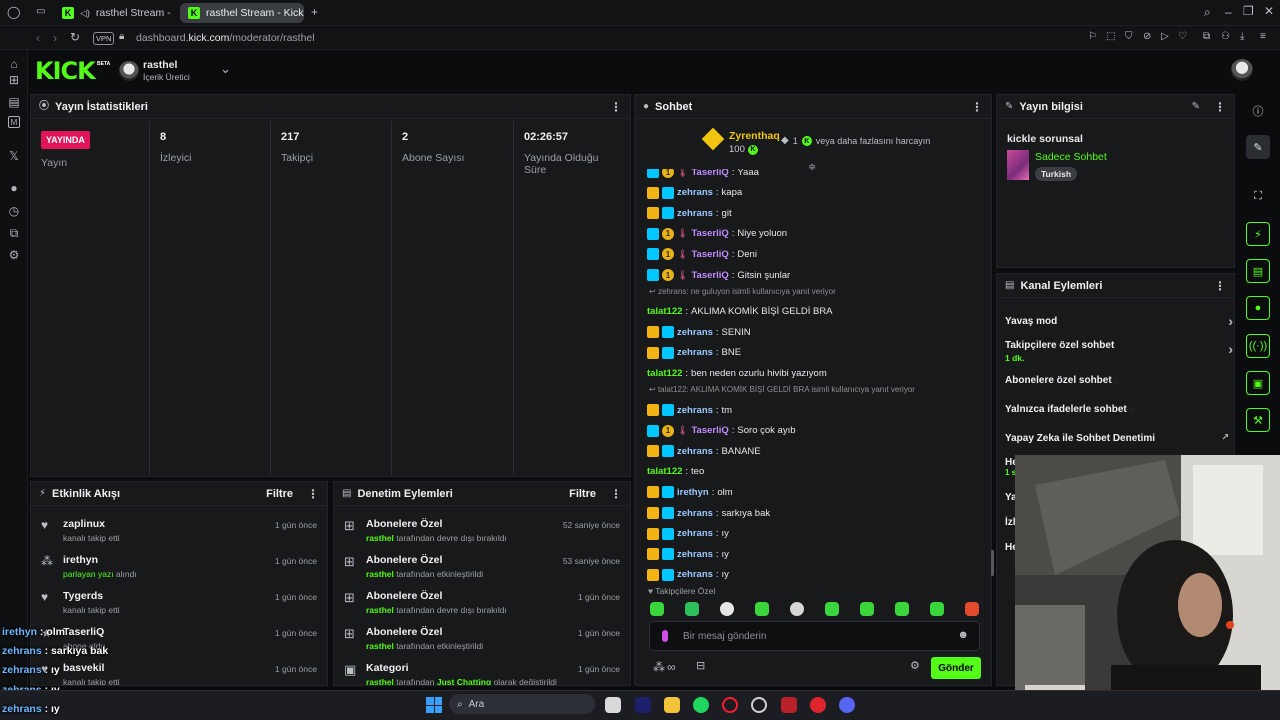 The width and height of the screenshot is (1280, 720). Describe the element at coordinates (730, 705) in the screenshot. I see `opera-icon` at that location.